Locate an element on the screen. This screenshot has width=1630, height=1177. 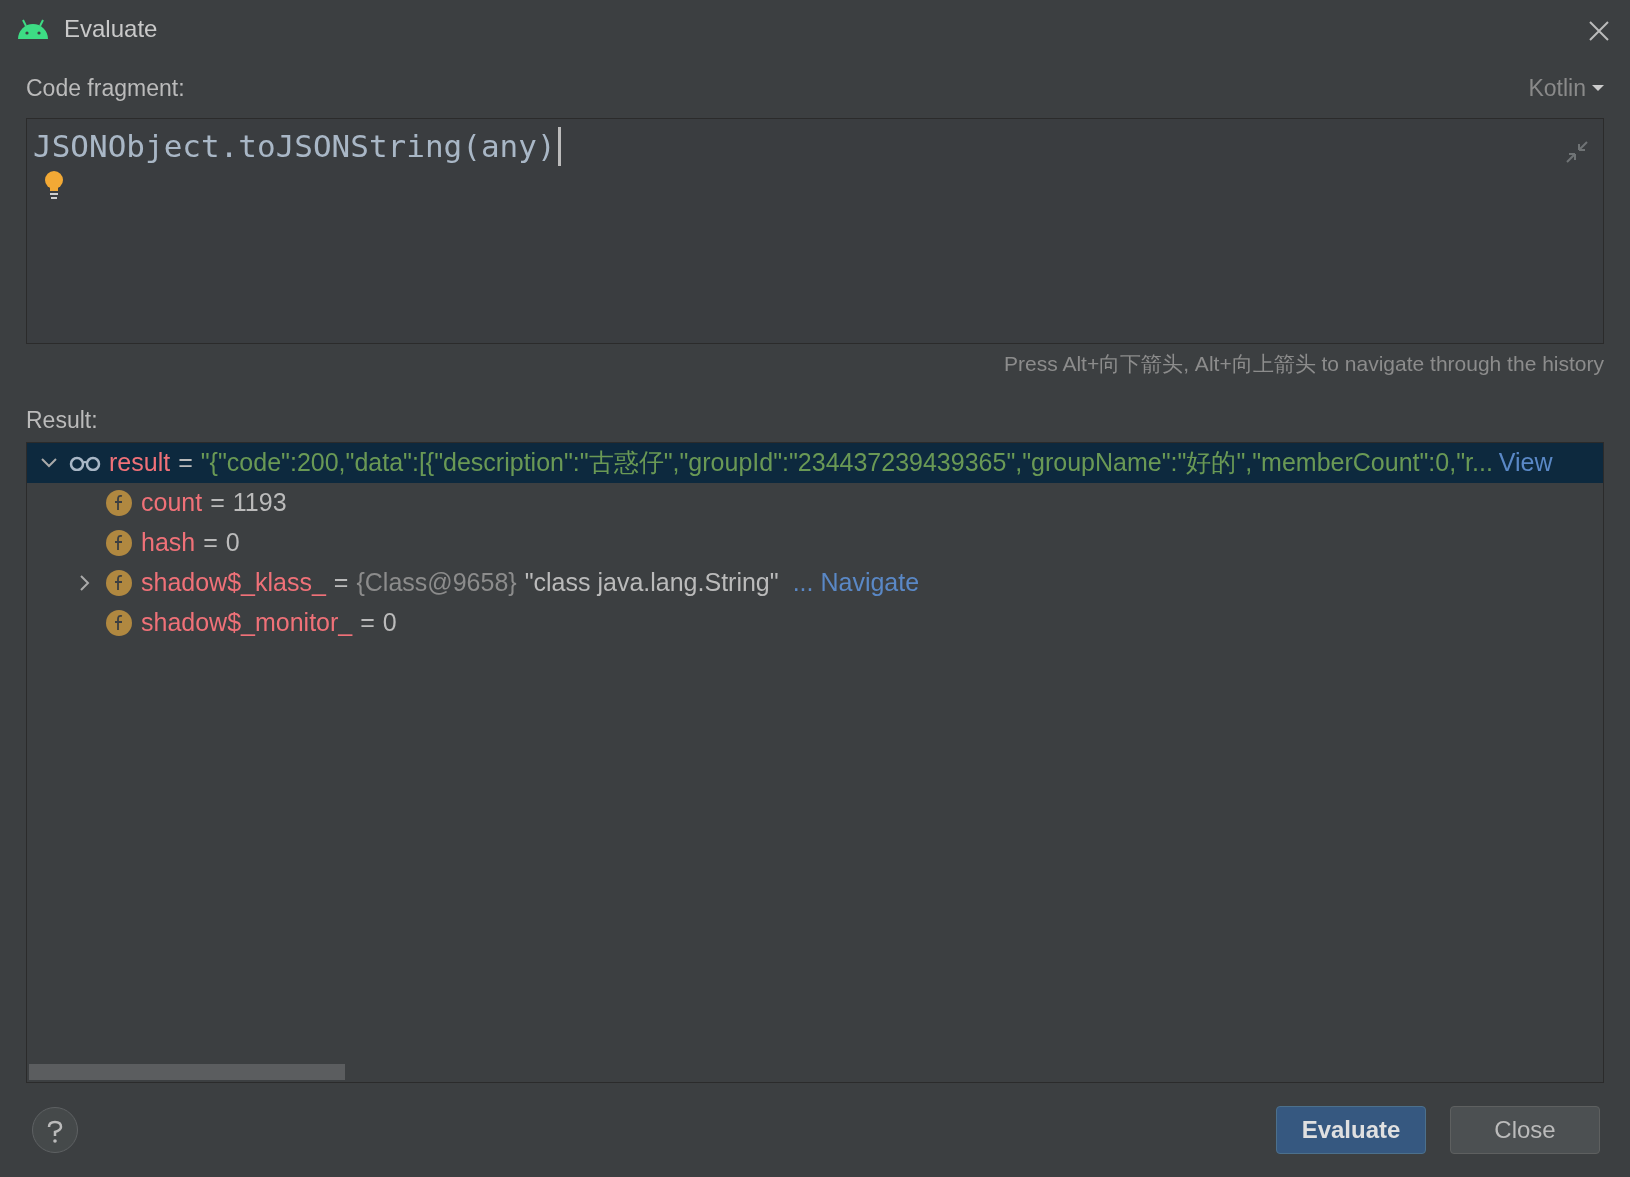
link: View is located at coordinates (1525, 462).